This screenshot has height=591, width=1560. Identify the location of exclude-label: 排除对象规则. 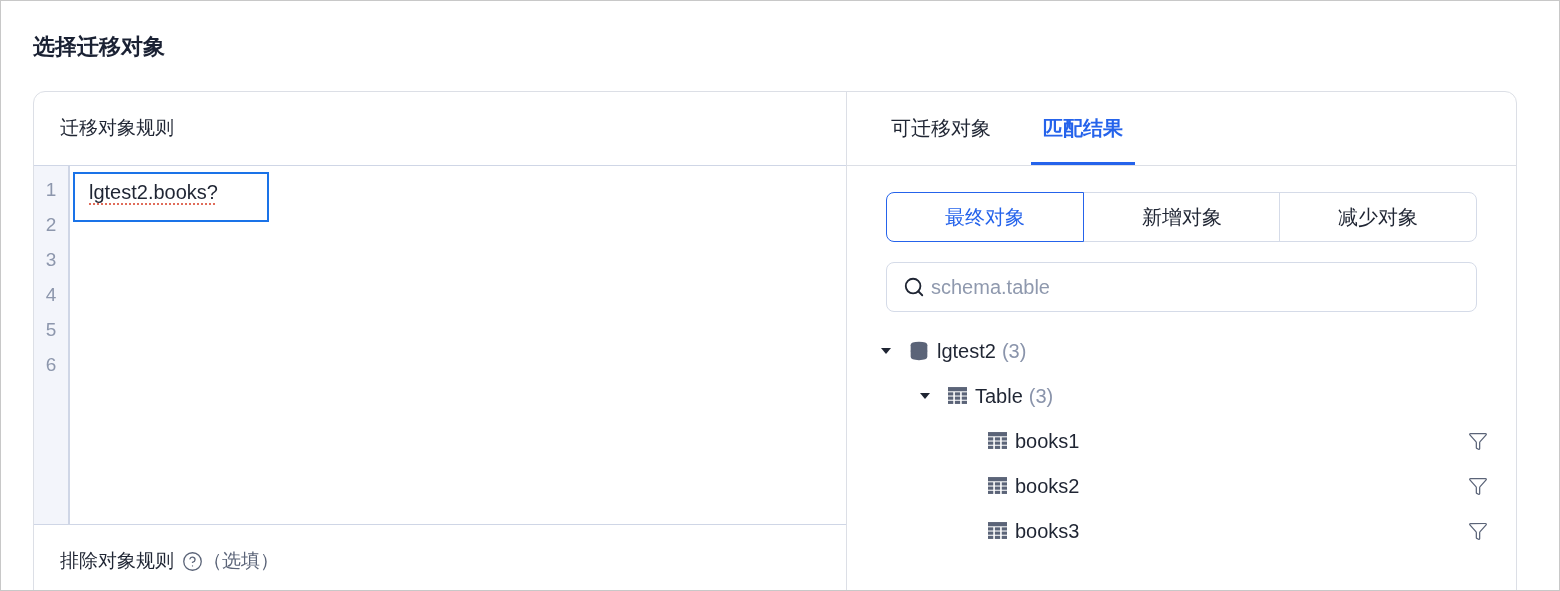
(117, 561).